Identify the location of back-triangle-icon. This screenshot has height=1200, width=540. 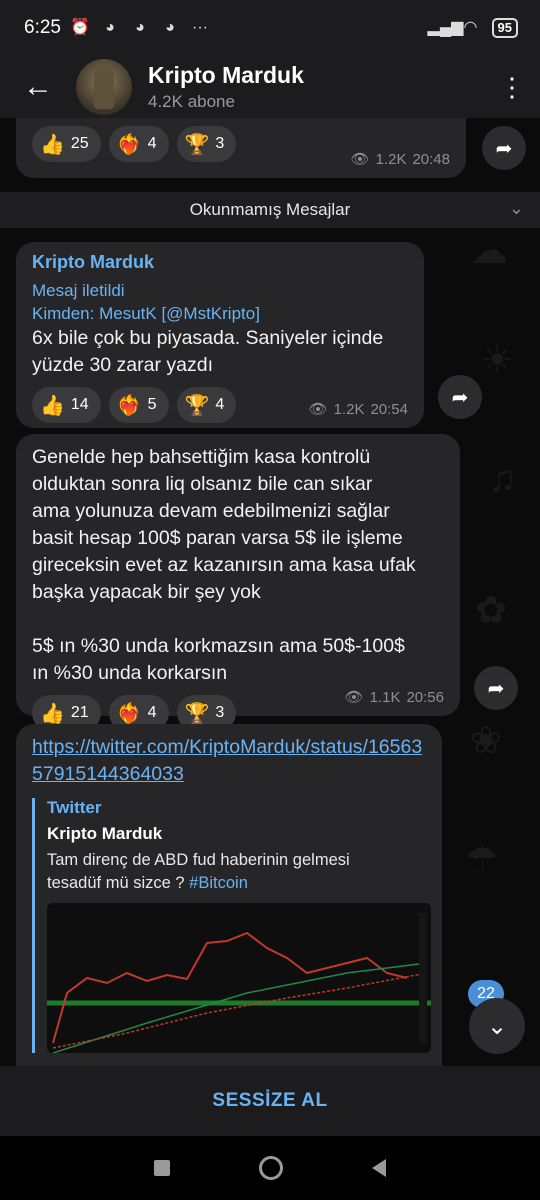
(378, 1168).